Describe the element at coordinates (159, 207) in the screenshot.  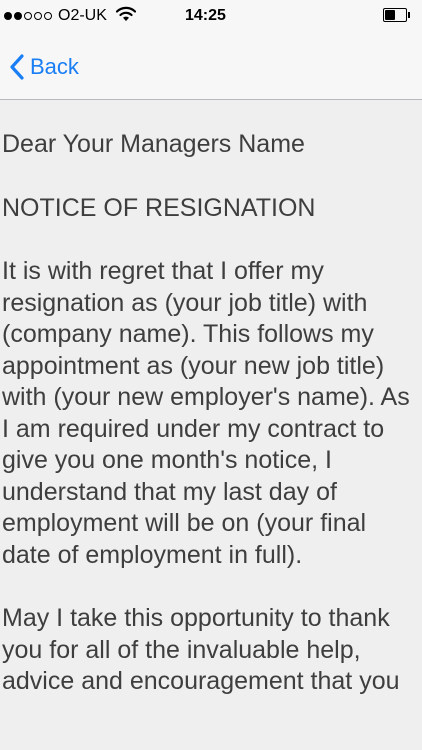
I see `letter-heading: NOTICE OF RESIGNATION` at that location.